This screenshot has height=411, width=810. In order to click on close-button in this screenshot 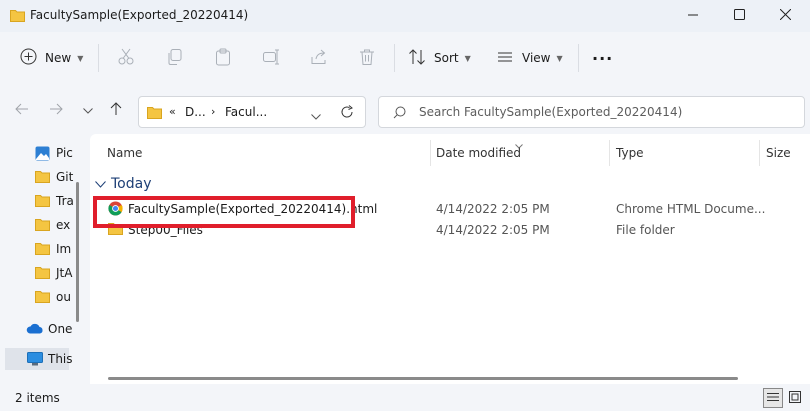, I will do `click(785, 16)`.